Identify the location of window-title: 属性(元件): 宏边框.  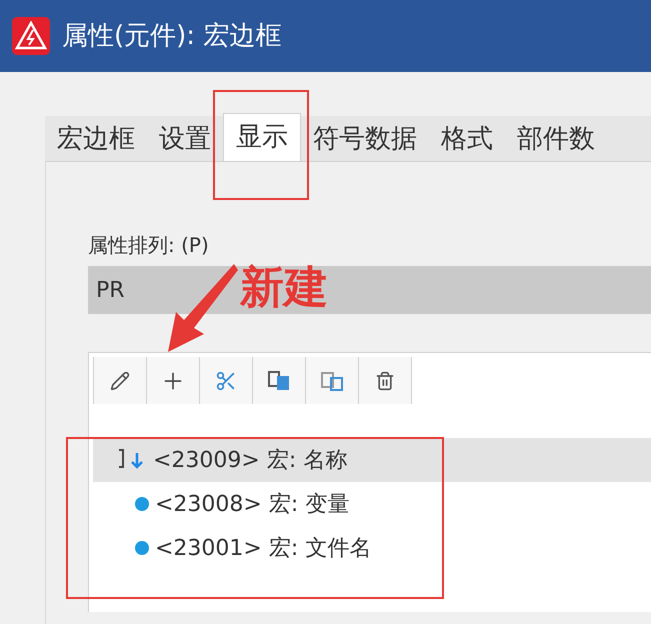
(172, 36).